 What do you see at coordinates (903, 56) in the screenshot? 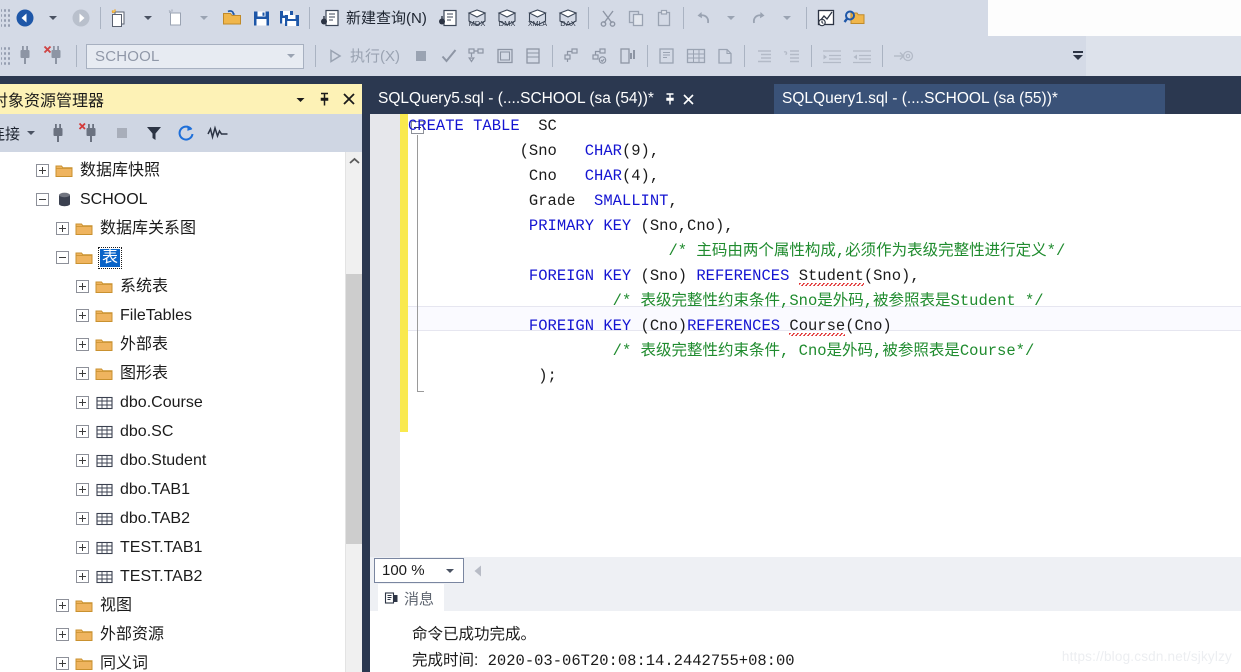
I see `specify-values-button` at bounding box center [903, 56].